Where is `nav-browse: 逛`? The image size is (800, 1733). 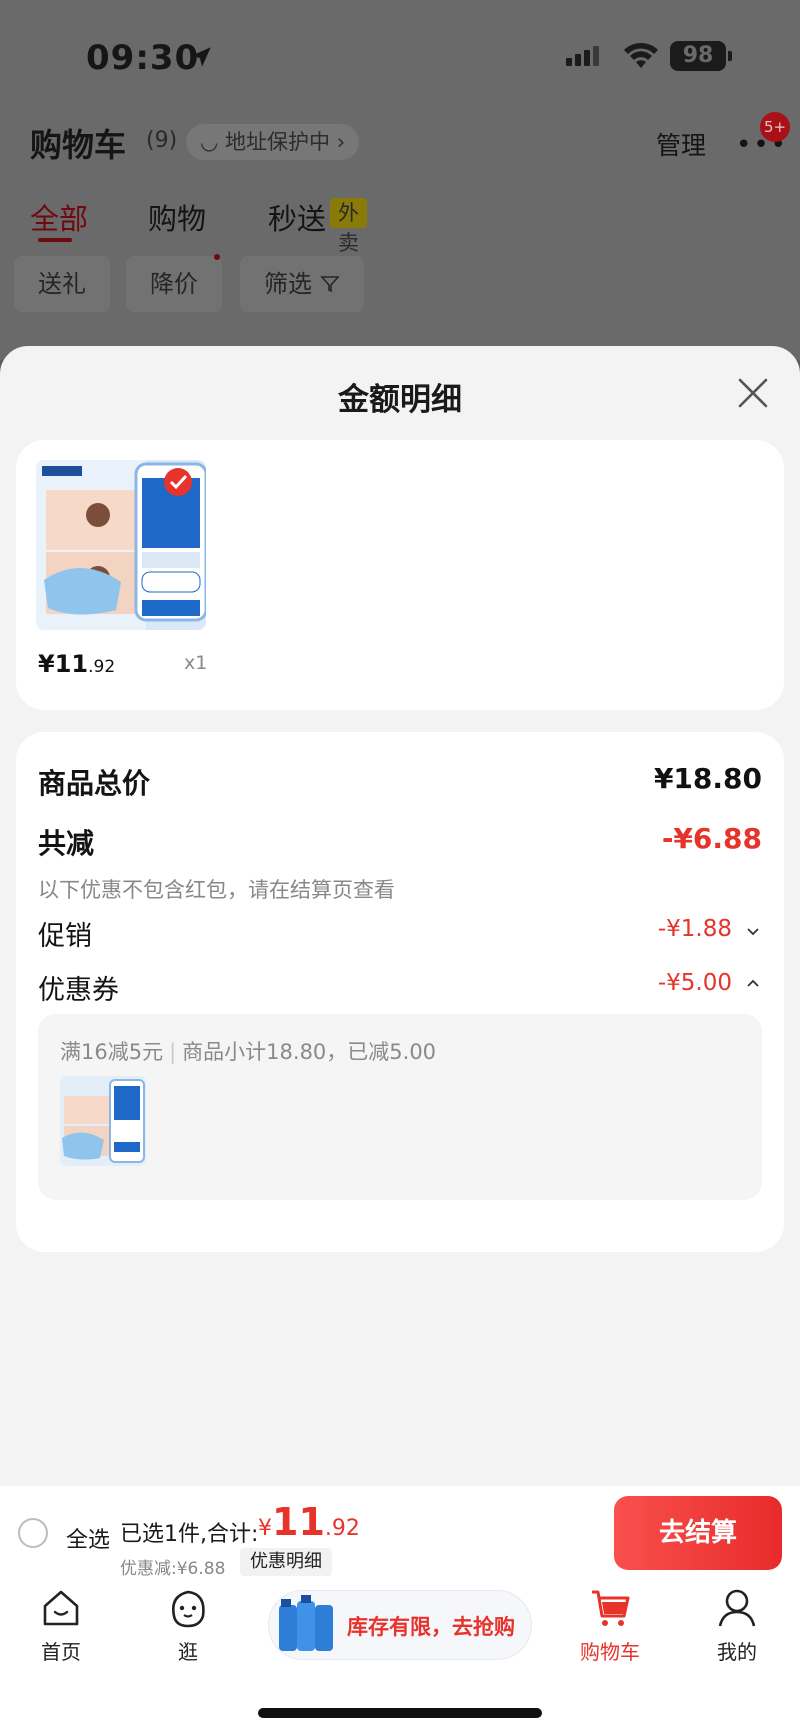
nav-browse: 逛 is located at coordinates (188, 1625).